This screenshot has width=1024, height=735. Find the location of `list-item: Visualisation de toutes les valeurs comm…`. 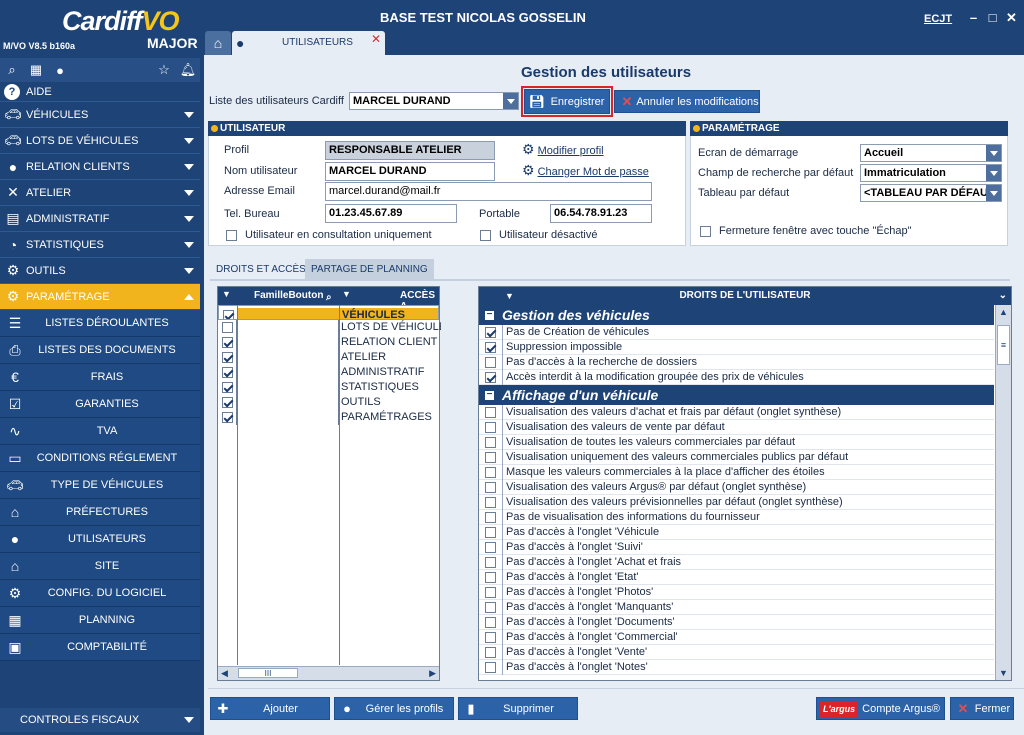

list-item: Visualisation de toutes les valeurs comm… is located at coordinates (736, 442).